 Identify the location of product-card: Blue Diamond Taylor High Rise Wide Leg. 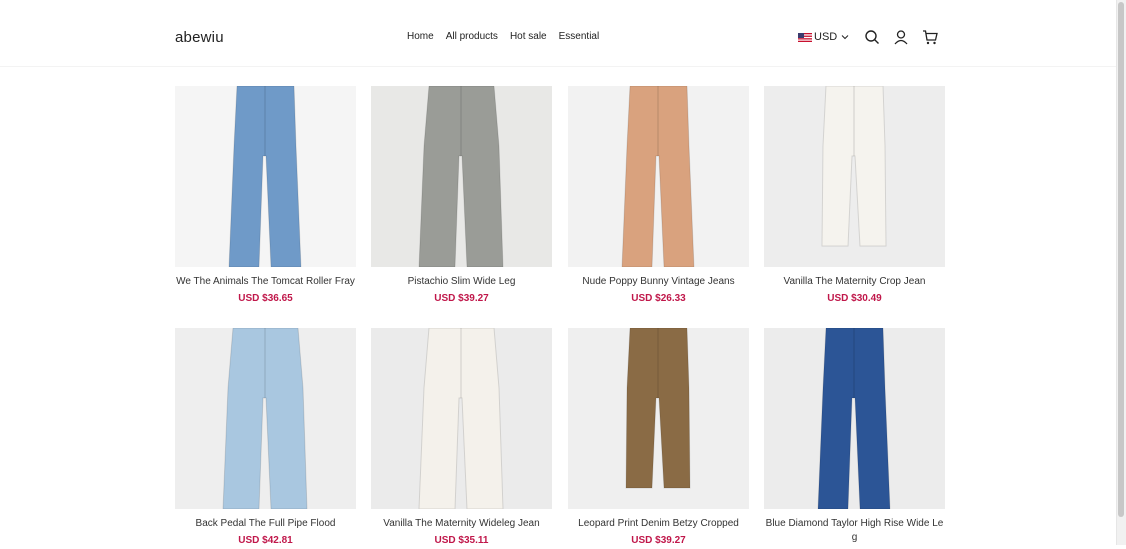
(854, 438).